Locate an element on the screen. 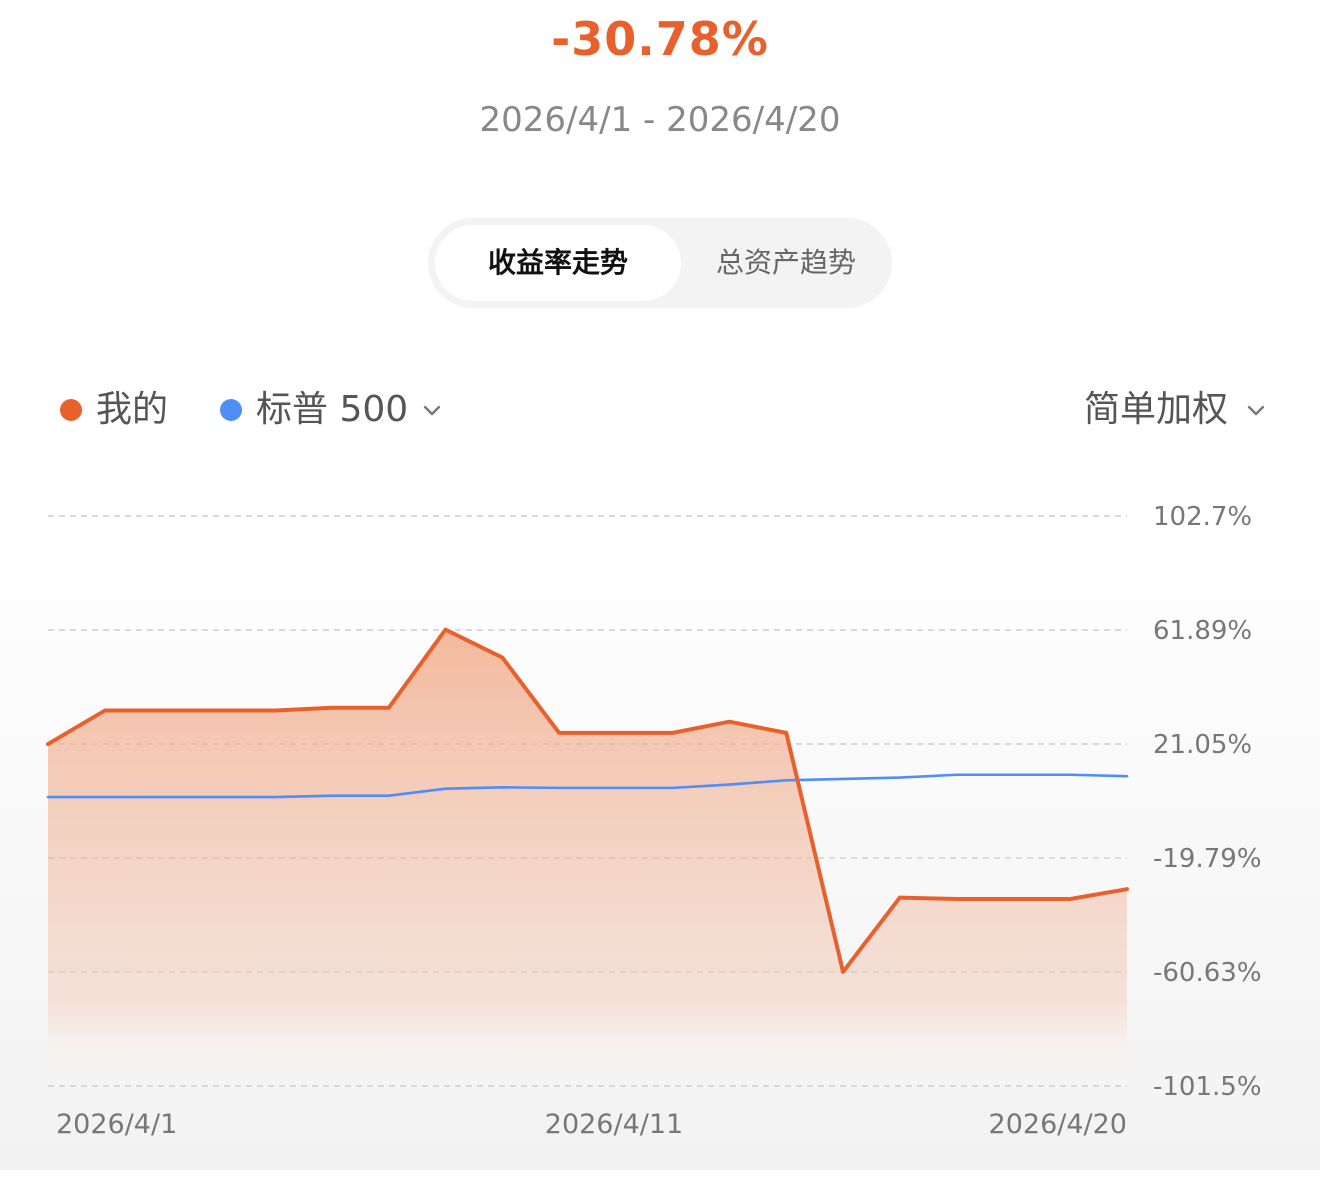 The width and height of the screenshot is (1320, 1187). headline-return: -30.78% is located at coordinates (660, 39).